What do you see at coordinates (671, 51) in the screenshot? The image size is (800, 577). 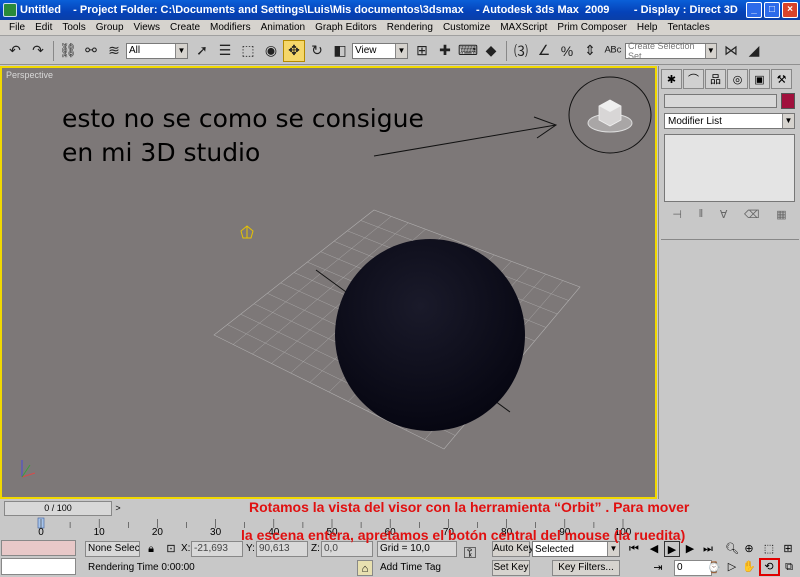 I see `named-selection-dropdown: Create Selection Set ▼` at bounding box center [671, 51].